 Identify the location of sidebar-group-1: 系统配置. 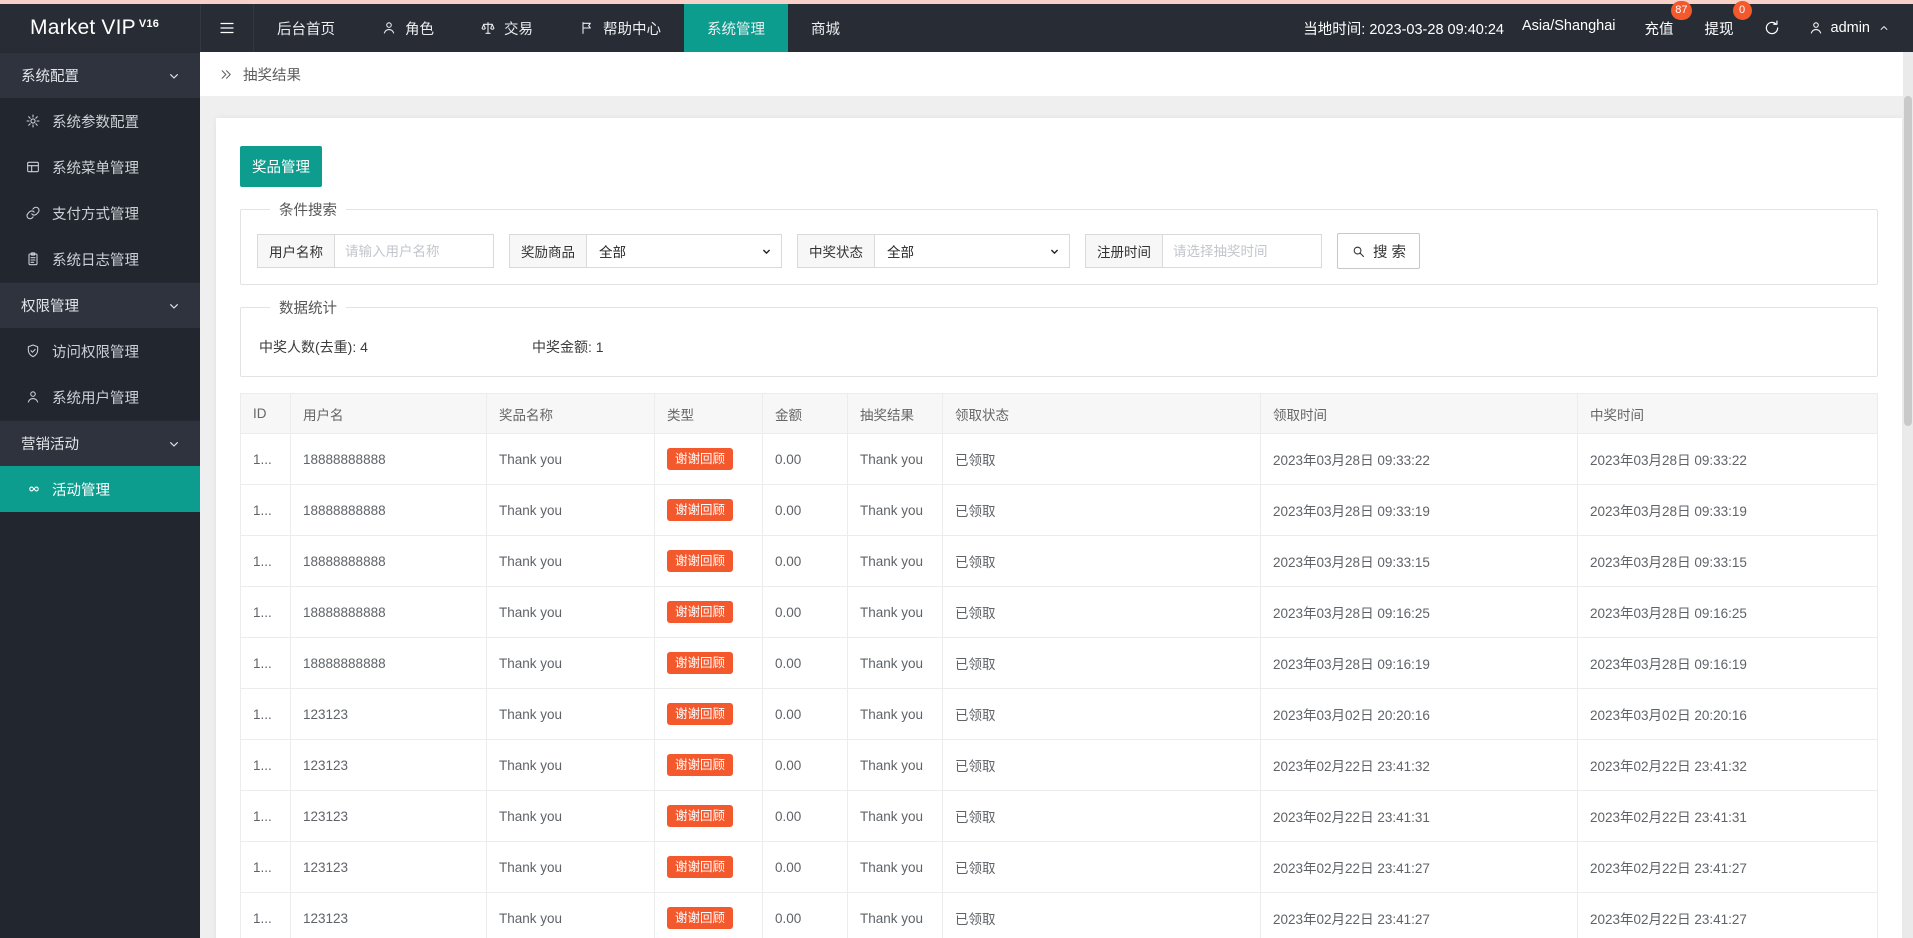
(100, 75).